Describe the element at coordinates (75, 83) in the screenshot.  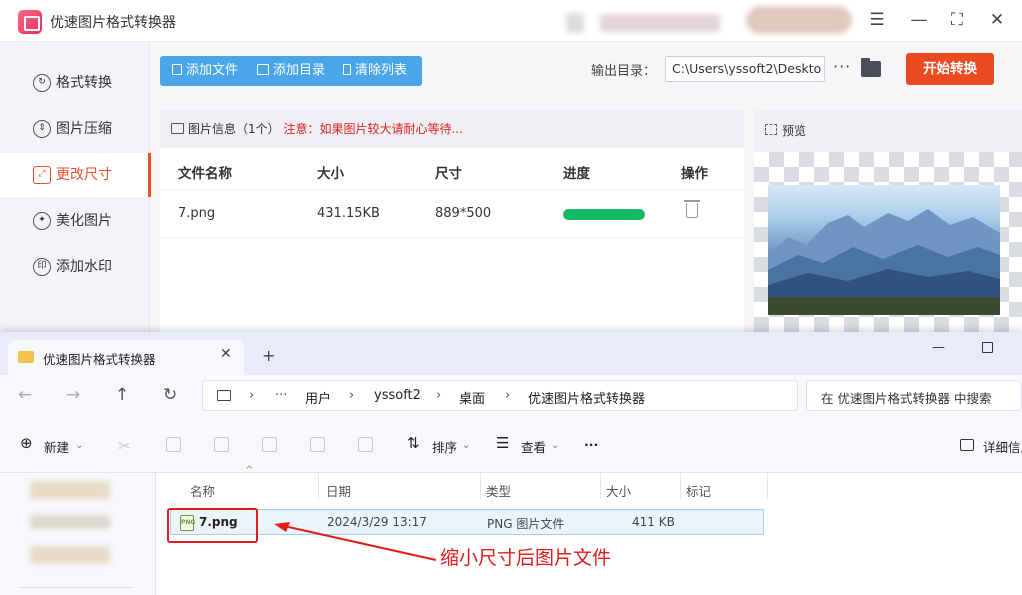
I see `sidebar-item: ↻ 格式转换` at that location.